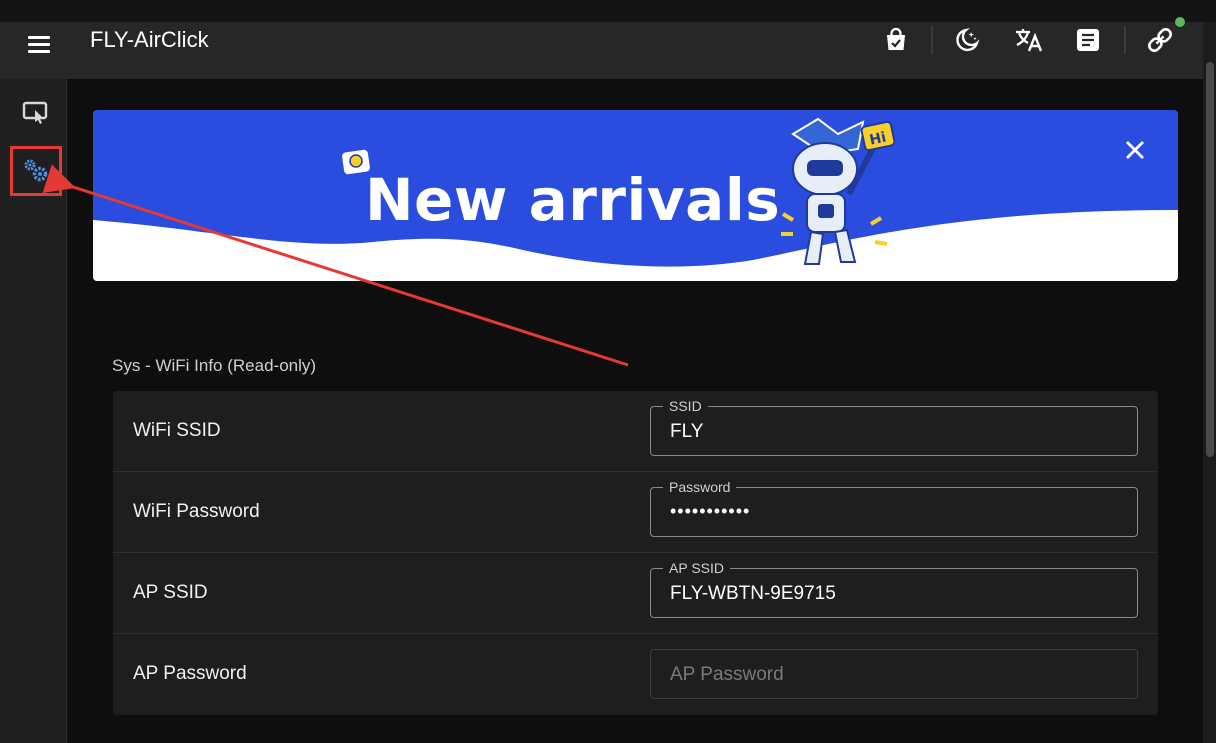 This screenshot has height=743, width=1216. What do you see at coordinates (877, 139) in the screenshot?
I see `mascot-sign-text: Hi` at bounding box center [877, 139].